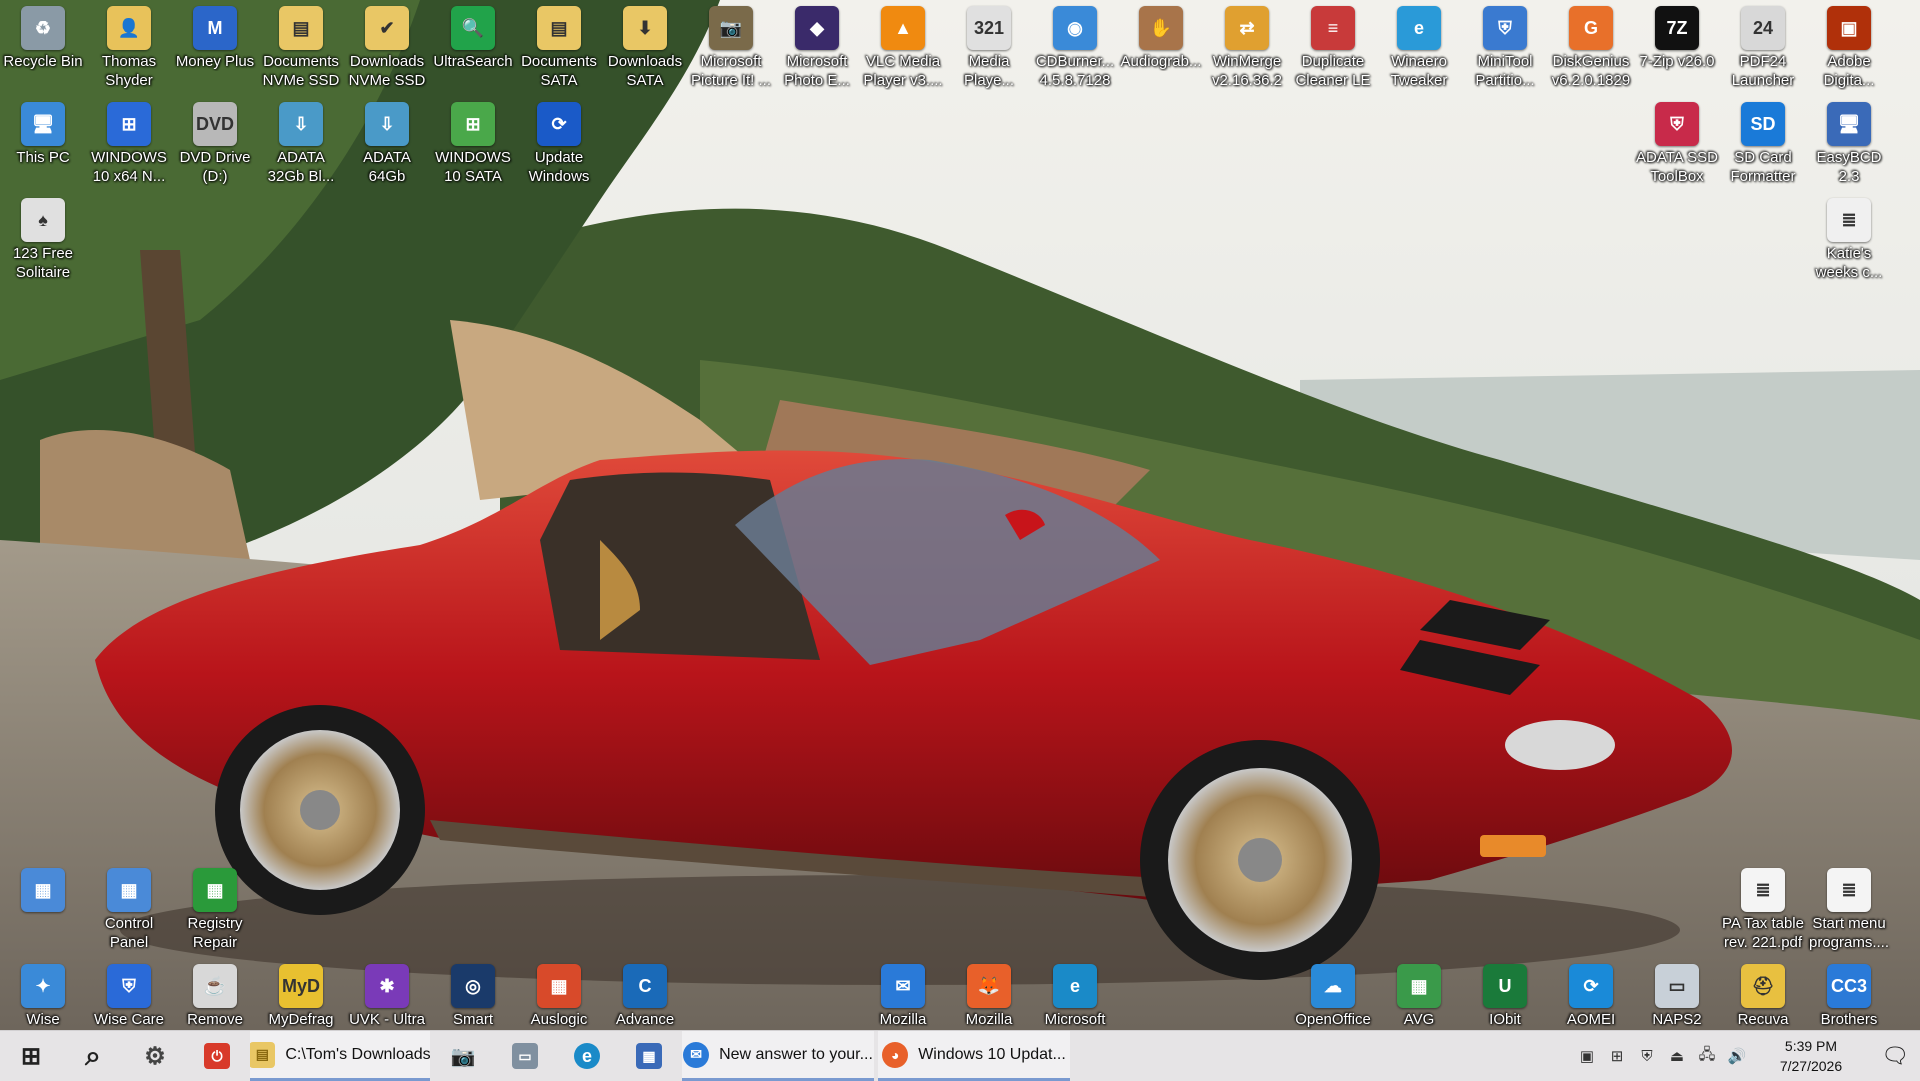 Image resolution: width=1920 pixels, height=1081 pixels. I want to click on desktop-icon: ≣ PA Tax table rev. 221.pdf, so click(1763, 908).